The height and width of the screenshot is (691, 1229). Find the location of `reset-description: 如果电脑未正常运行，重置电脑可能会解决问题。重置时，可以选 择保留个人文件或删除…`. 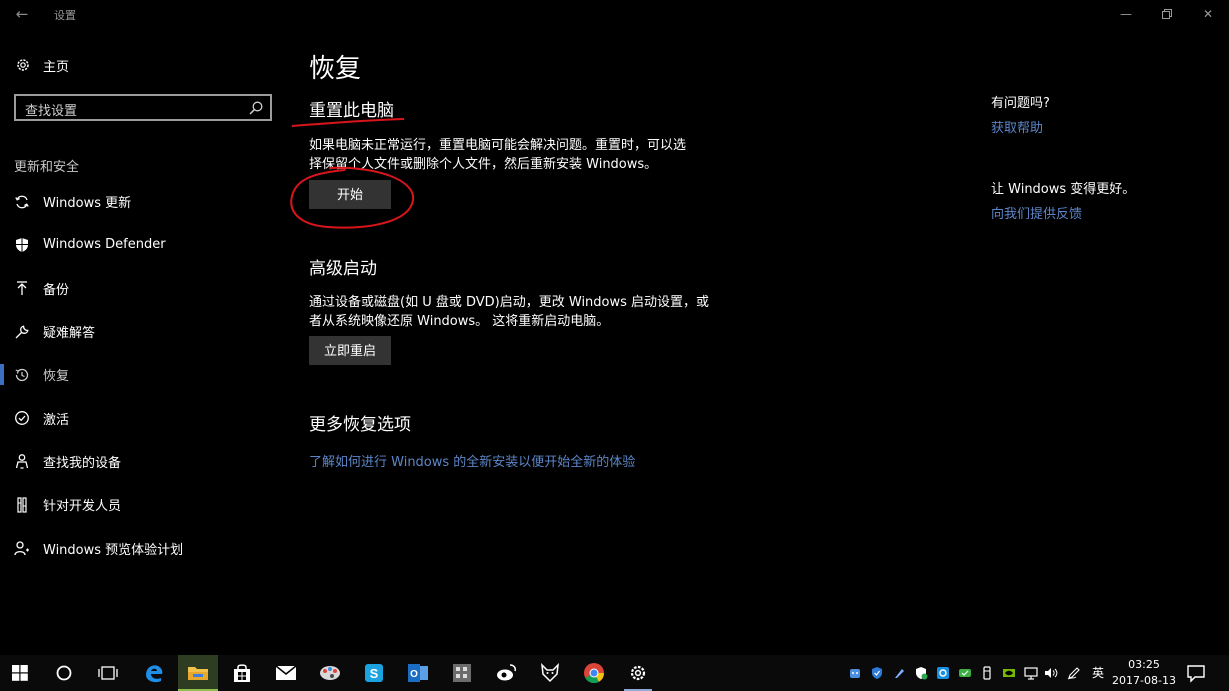

reset-description: 如果电脑未正常运行，重置电脑可能会解决问题。重置时，可以选 择保留个人文件或删除… is located at coordinates (514, 155).